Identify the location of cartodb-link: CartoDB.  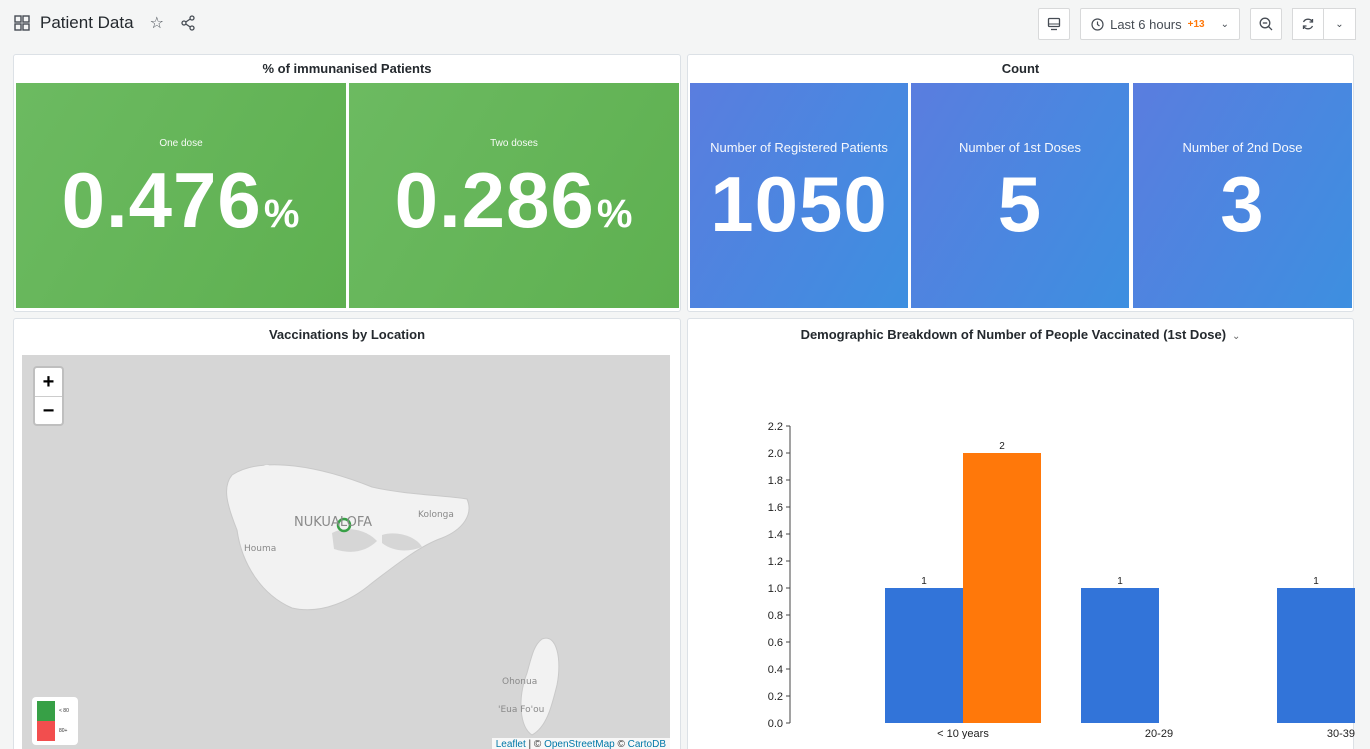
(647, 744).